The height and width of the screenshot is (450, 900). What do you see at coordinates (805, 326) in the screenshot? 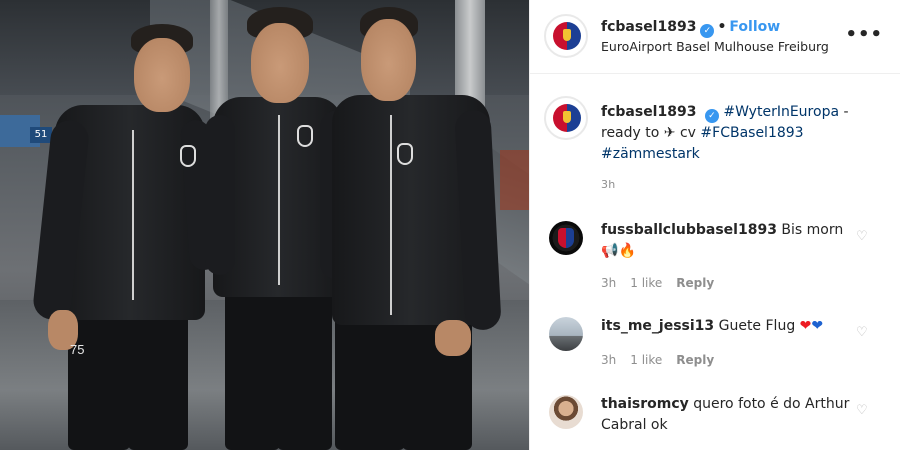
I see `red-heart-emoji-icon: ❤` at bounding box center [805, 326].